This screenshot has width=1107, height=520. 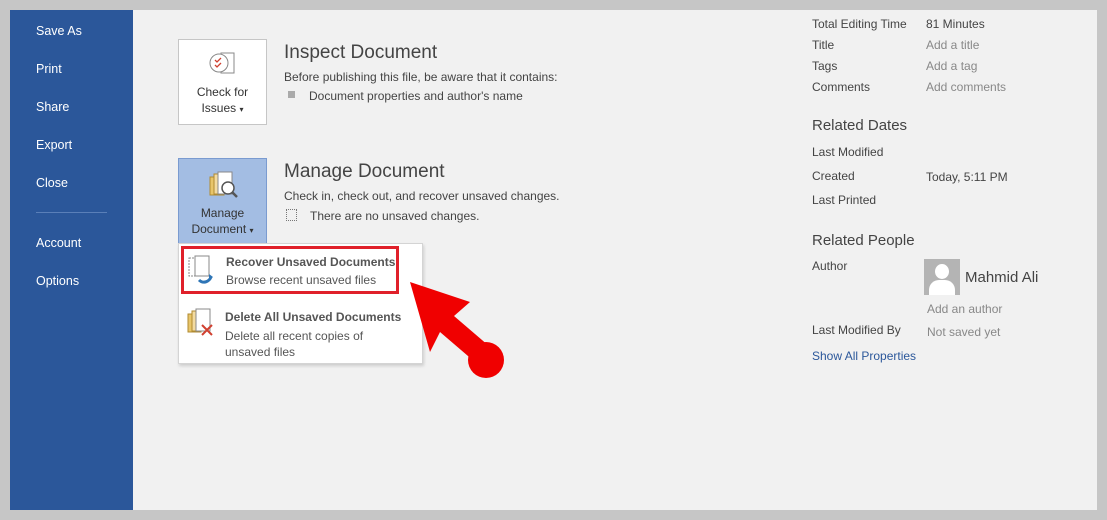 What do you see at coordinates (58, 243) in the screenshot?
I see `sidebar-item-account: Account` at bounding box center [58, 243].